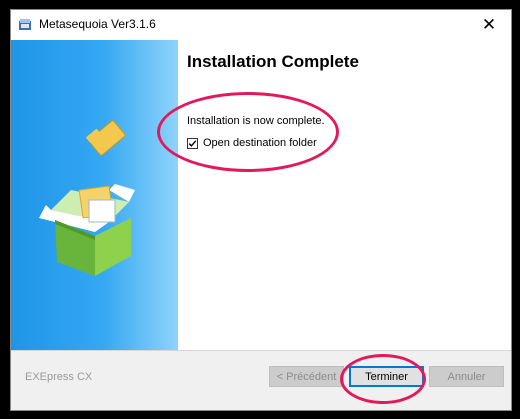  I want to click on open-folder-checkbox, so click(192, 143).